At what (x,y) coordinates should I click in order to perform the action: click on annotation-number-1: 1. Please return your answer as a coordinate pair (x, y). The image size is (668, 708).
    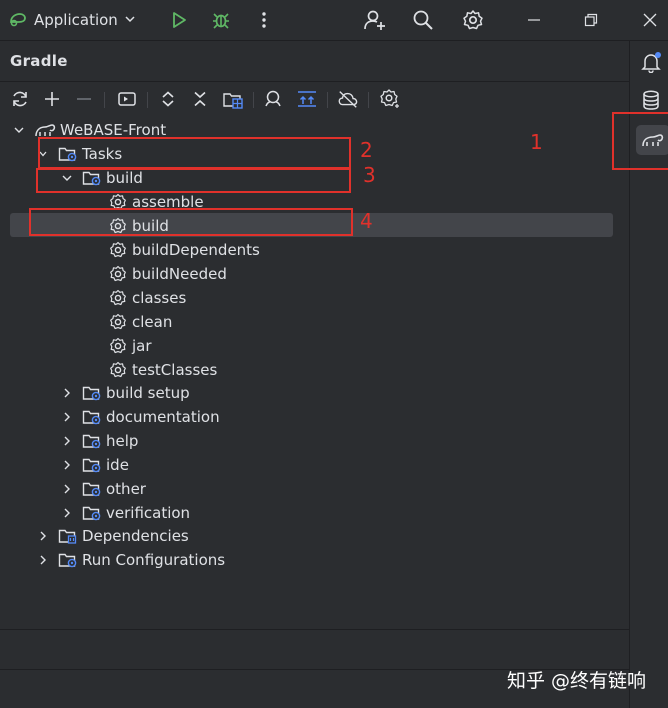
    Looking at the image, I should click on (536, 142).